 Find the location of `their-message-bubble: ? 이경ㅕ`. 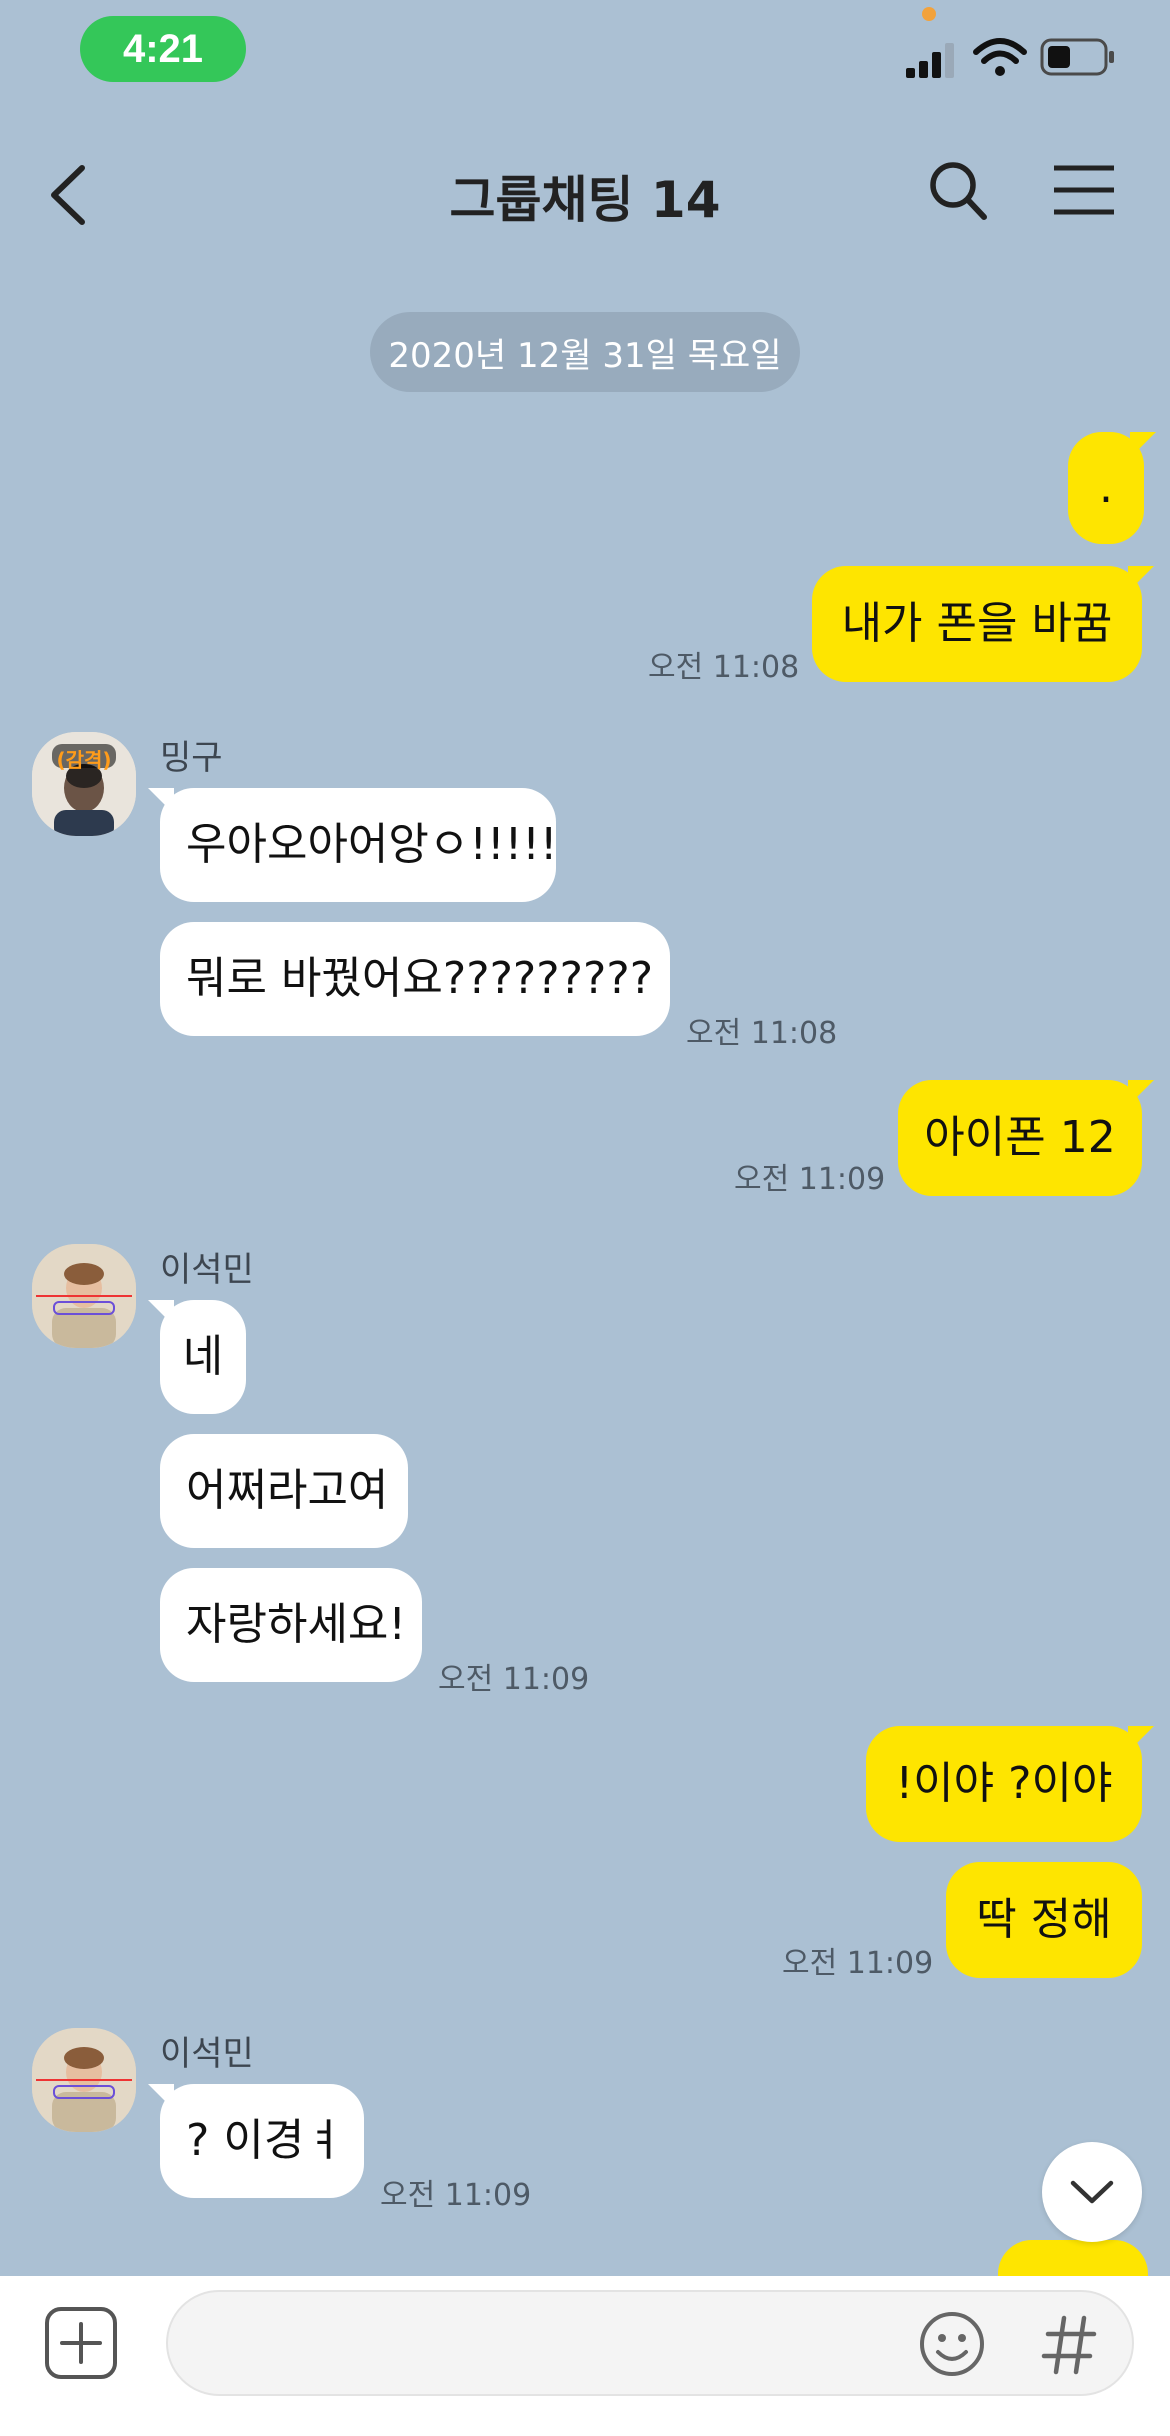

their-message-bubble: ? 이경ㅕ is located at coordinates (256, 2141).